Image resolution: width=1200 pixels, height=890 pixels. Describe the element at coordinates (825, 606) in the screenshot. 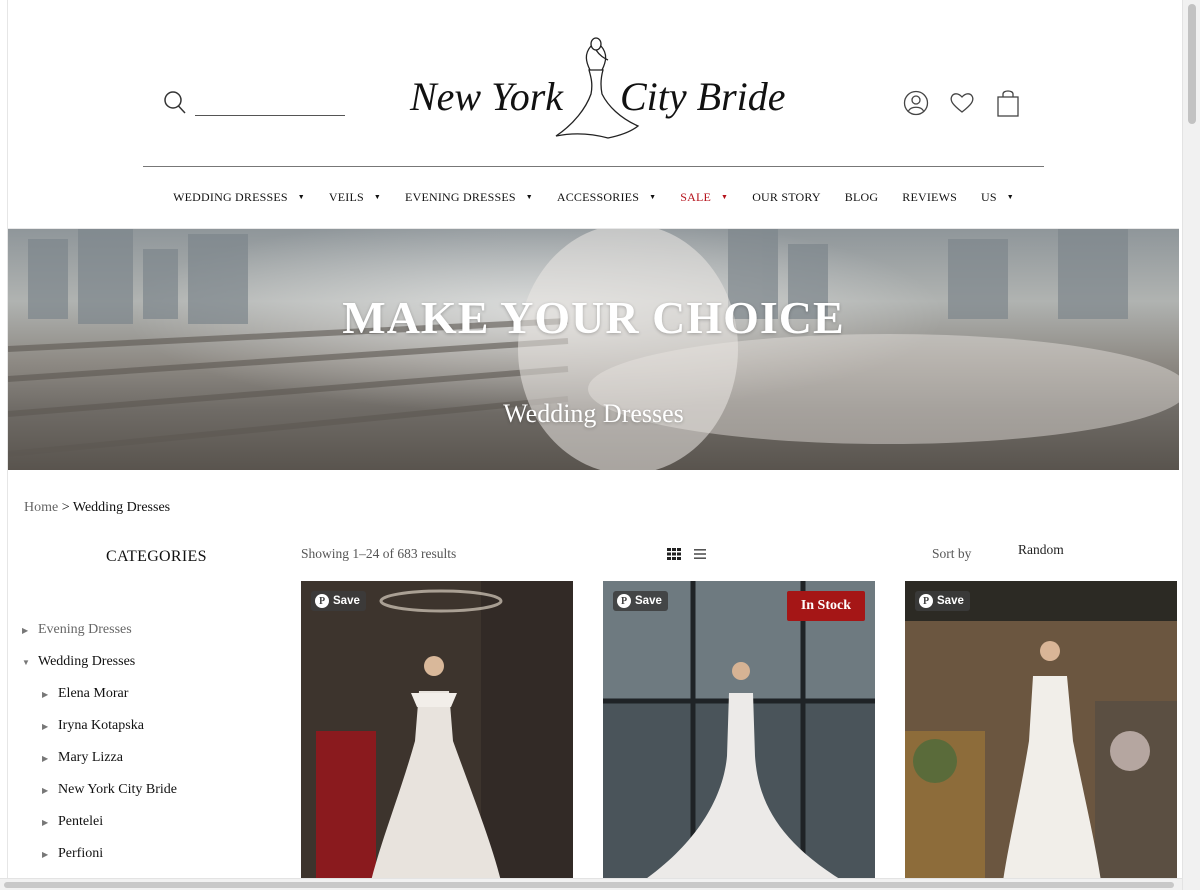

I see `in-stock-badge: In Stock` at that location.